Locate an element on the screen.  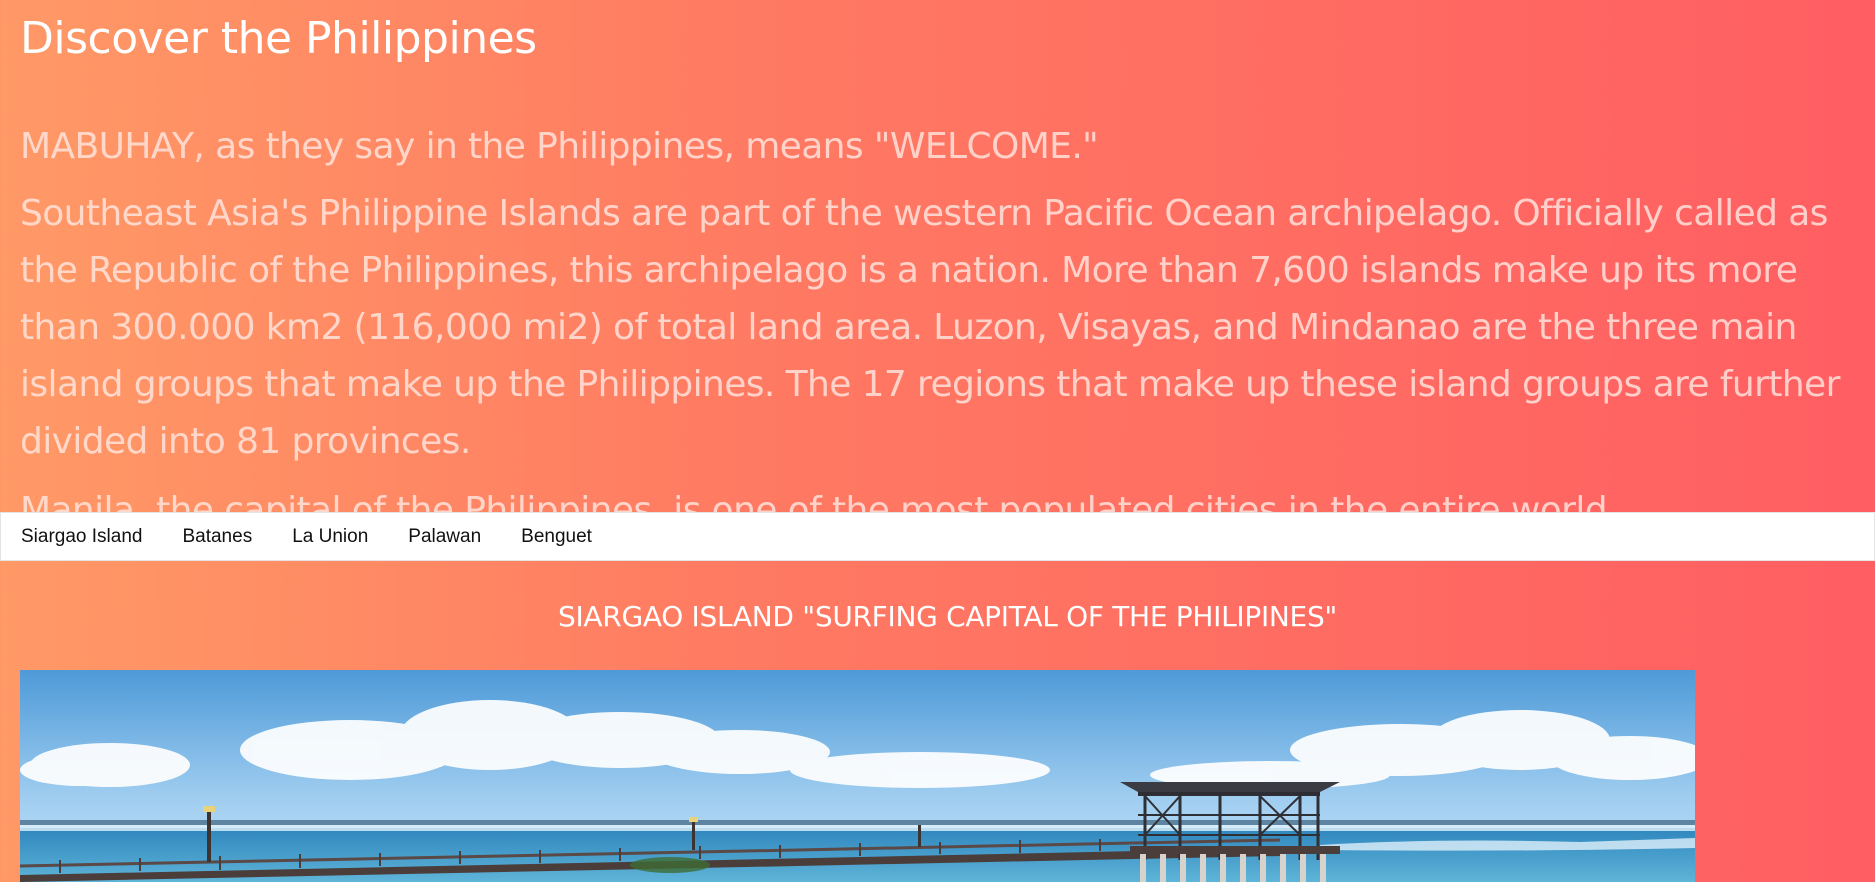
nav-item-siargao-island: Siargao Island is located at coordinates (81, 537).